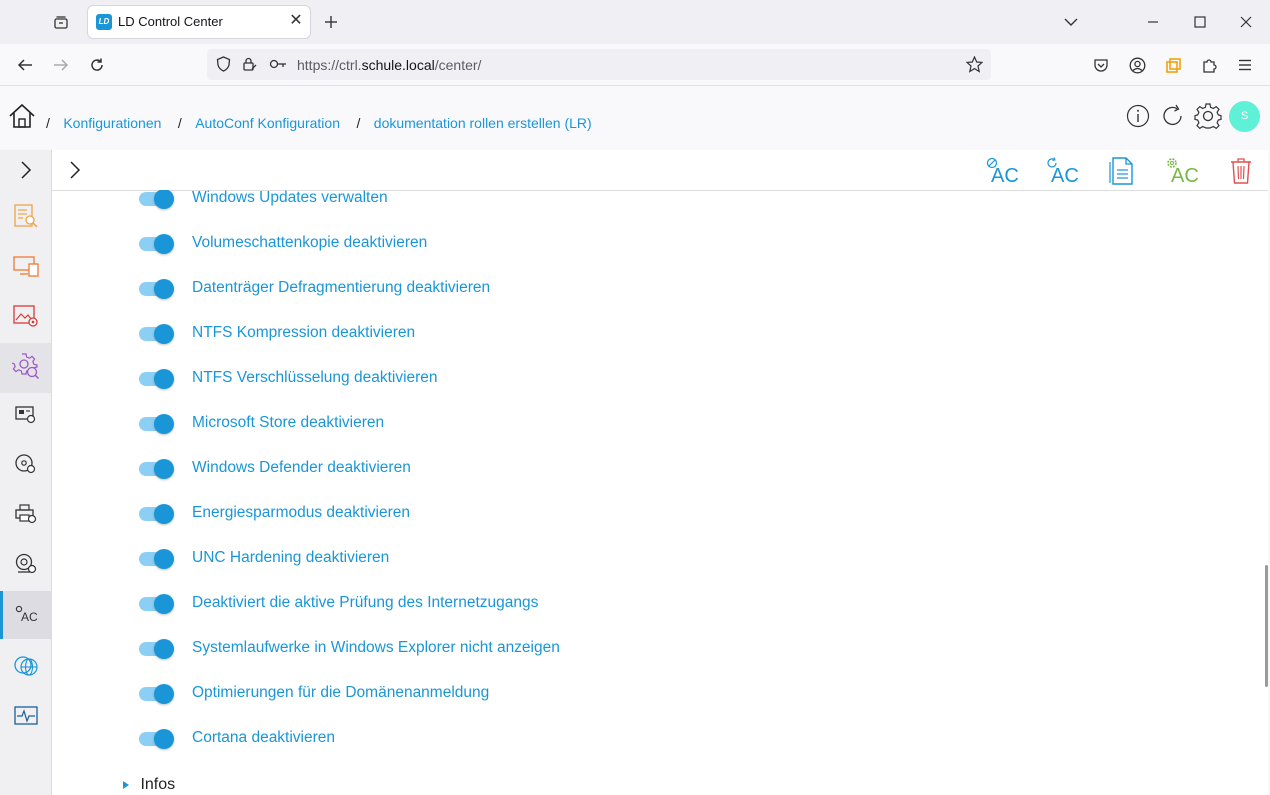  I want to click on sidebar-item-devices, so click(25, 268).